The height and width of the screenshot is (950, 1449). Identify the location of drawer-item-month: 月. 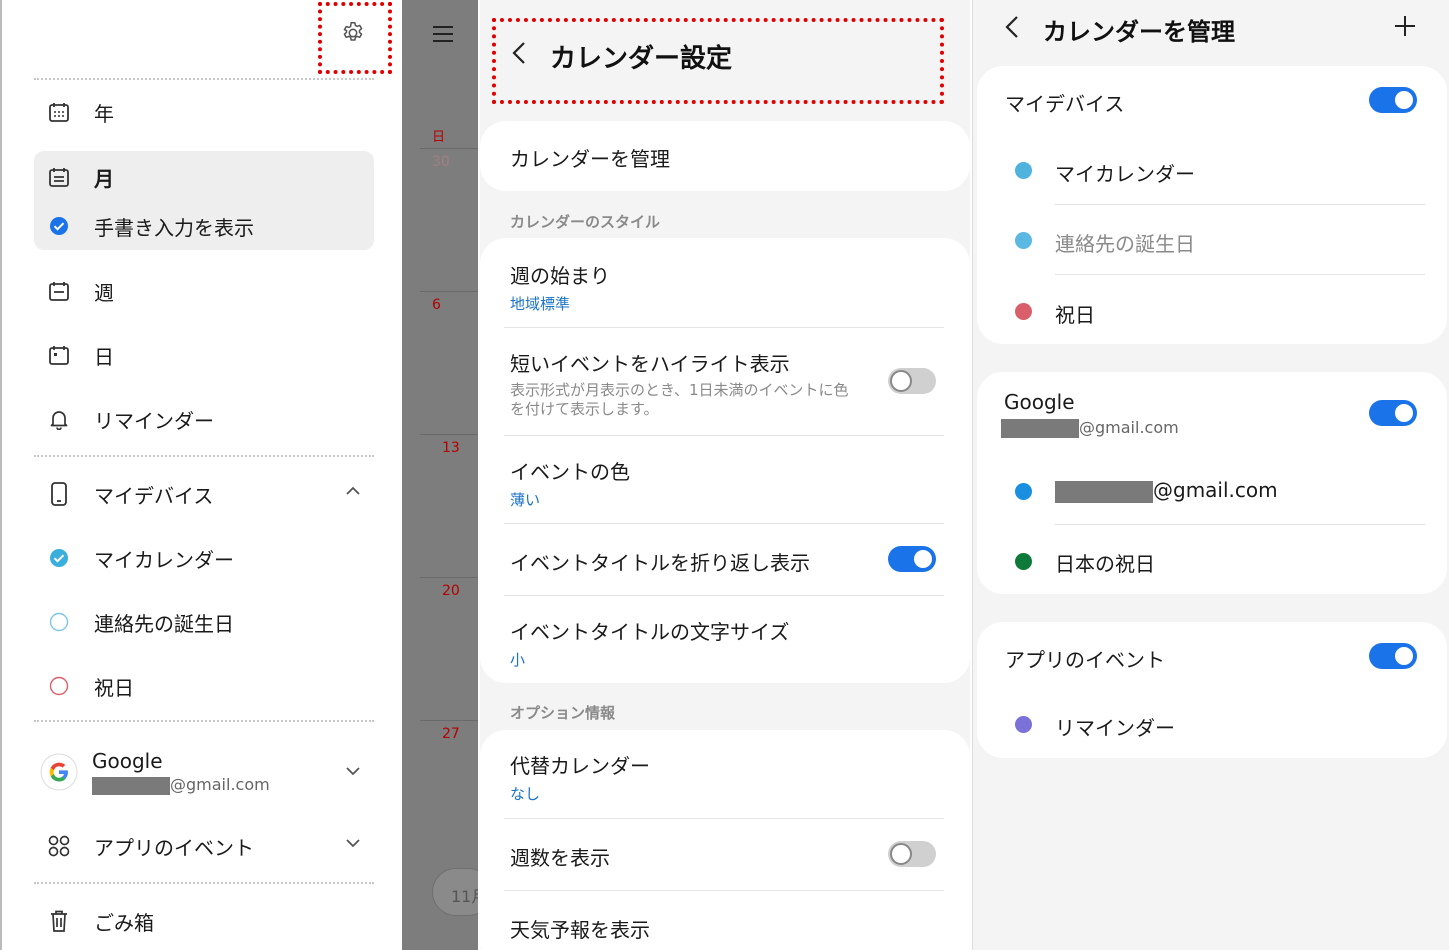
(204, 177).